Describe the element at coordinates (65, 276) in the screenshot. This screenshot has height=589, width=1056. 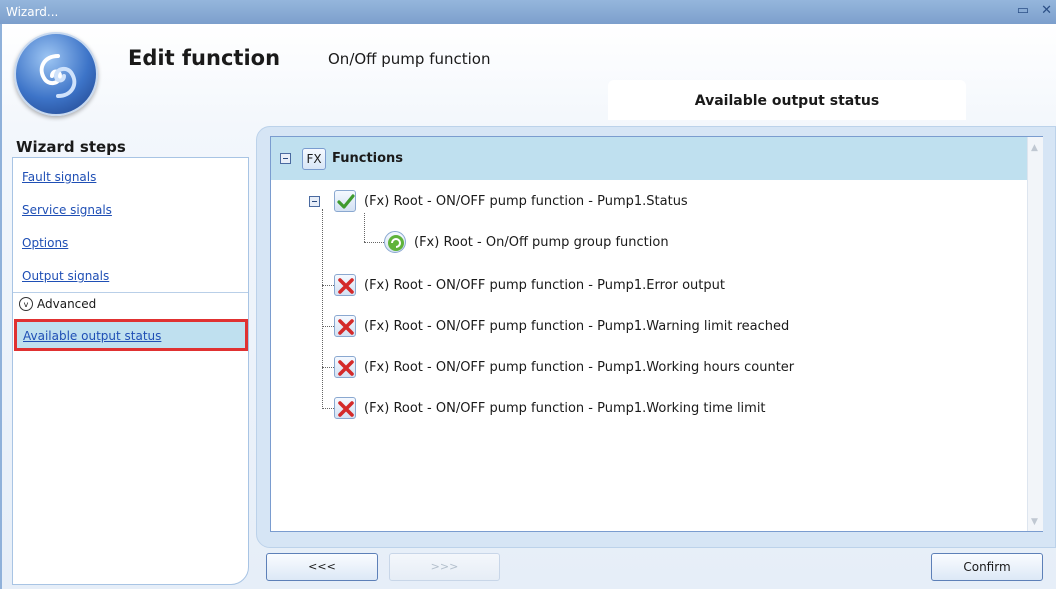
I see `step-output-signals: Output signals` at that location.